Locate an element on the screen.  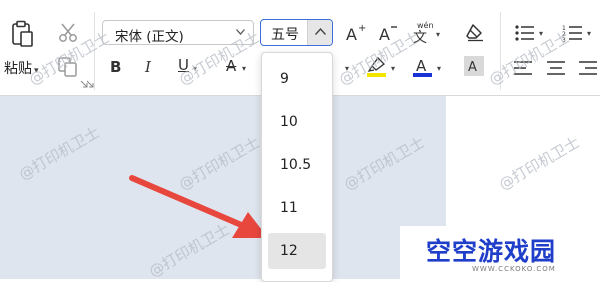
font-size-option: 9 is located at coordinates (297, 79).